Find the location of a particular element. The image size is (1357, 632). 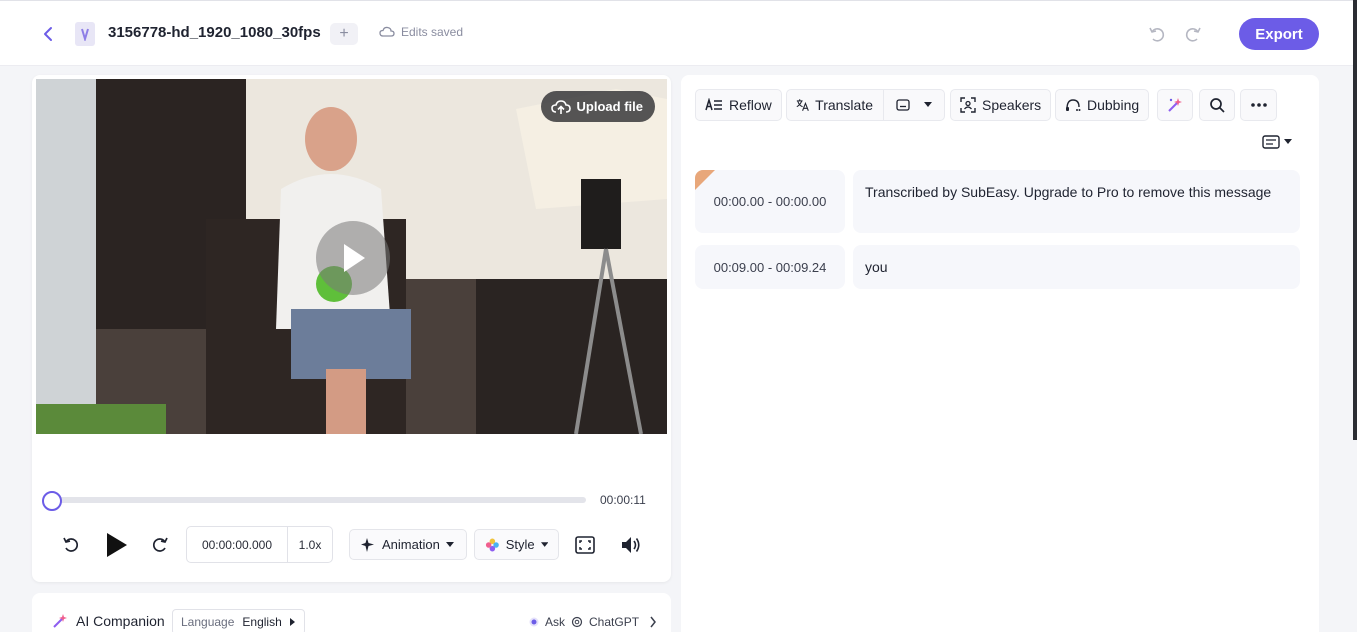

total-duration: 00:00:11 is located at coordinates (623, 500).